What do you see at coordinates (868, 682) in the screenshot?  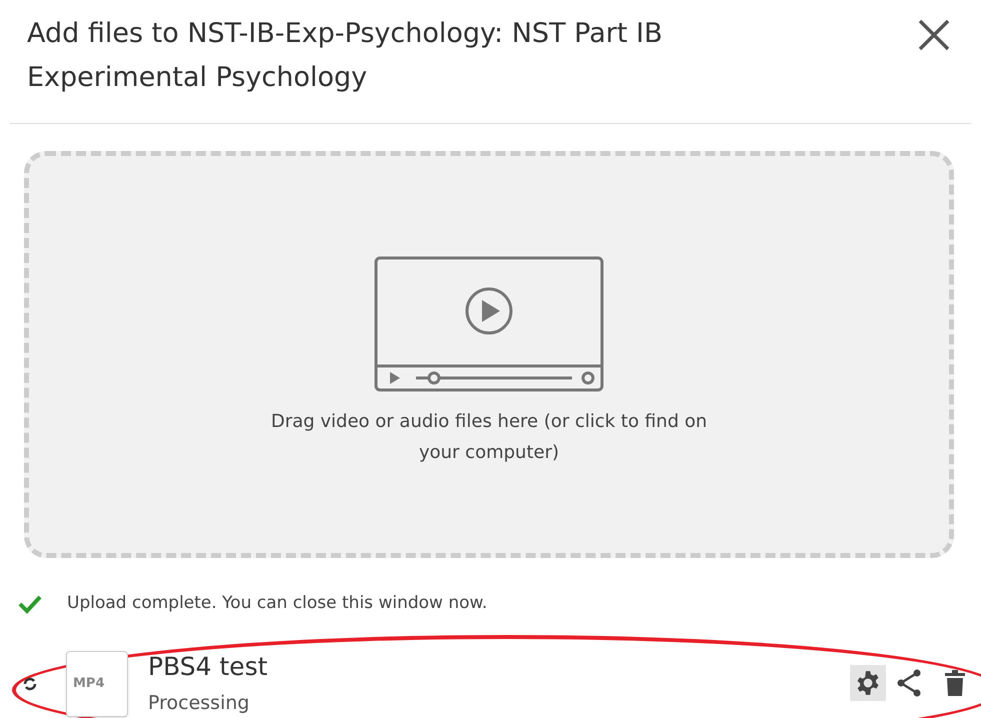 I see `settings-icon` at bounding box center [868, 682].